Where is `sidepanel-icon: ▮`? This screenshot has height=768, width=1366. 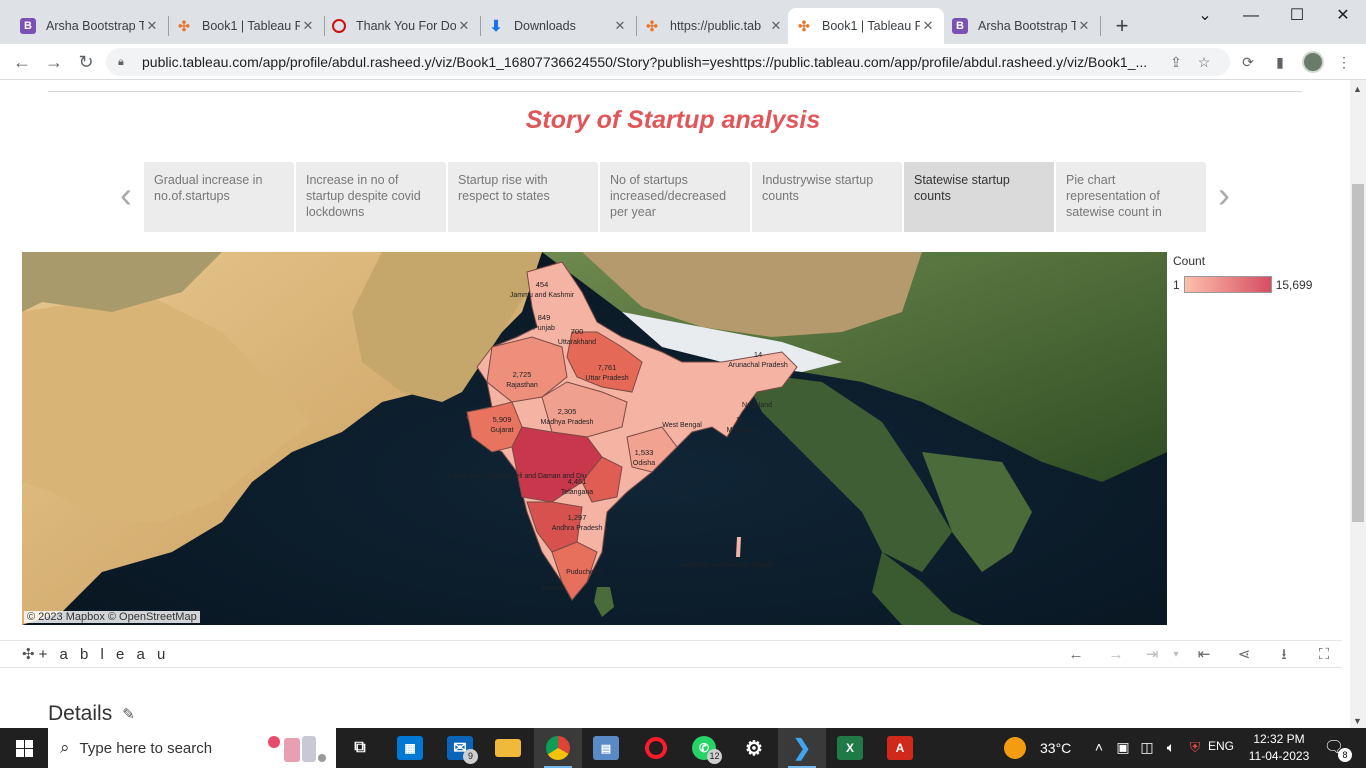
sidepanel-icon: ▮ is located at coordinates (1280, 62).